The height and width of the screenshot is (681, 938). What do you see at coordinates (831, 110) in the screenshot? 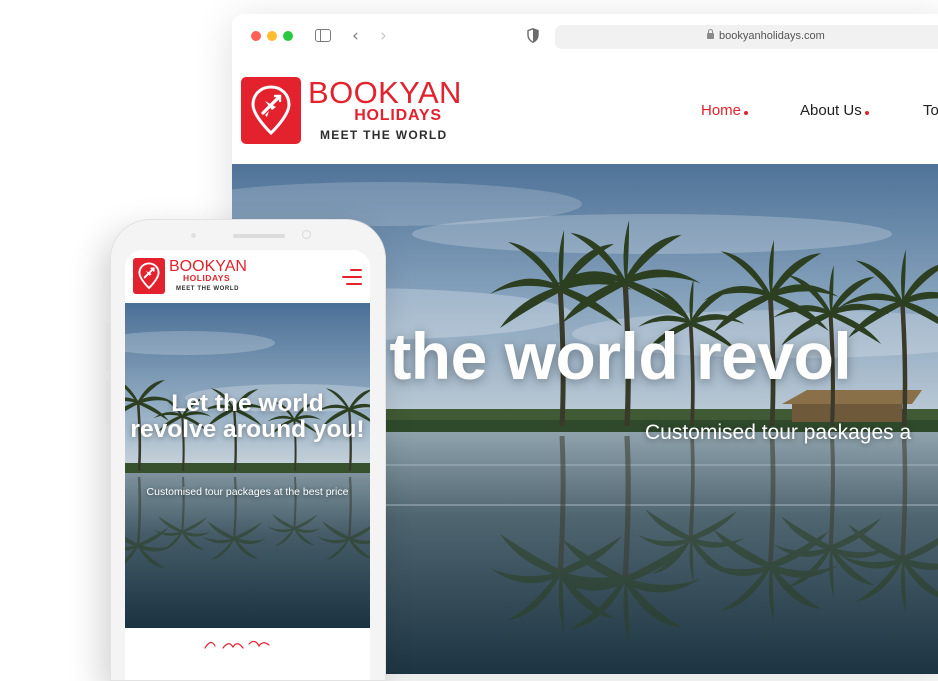
I see `nav-about-label: About Us` at bounding box center [831, 110].